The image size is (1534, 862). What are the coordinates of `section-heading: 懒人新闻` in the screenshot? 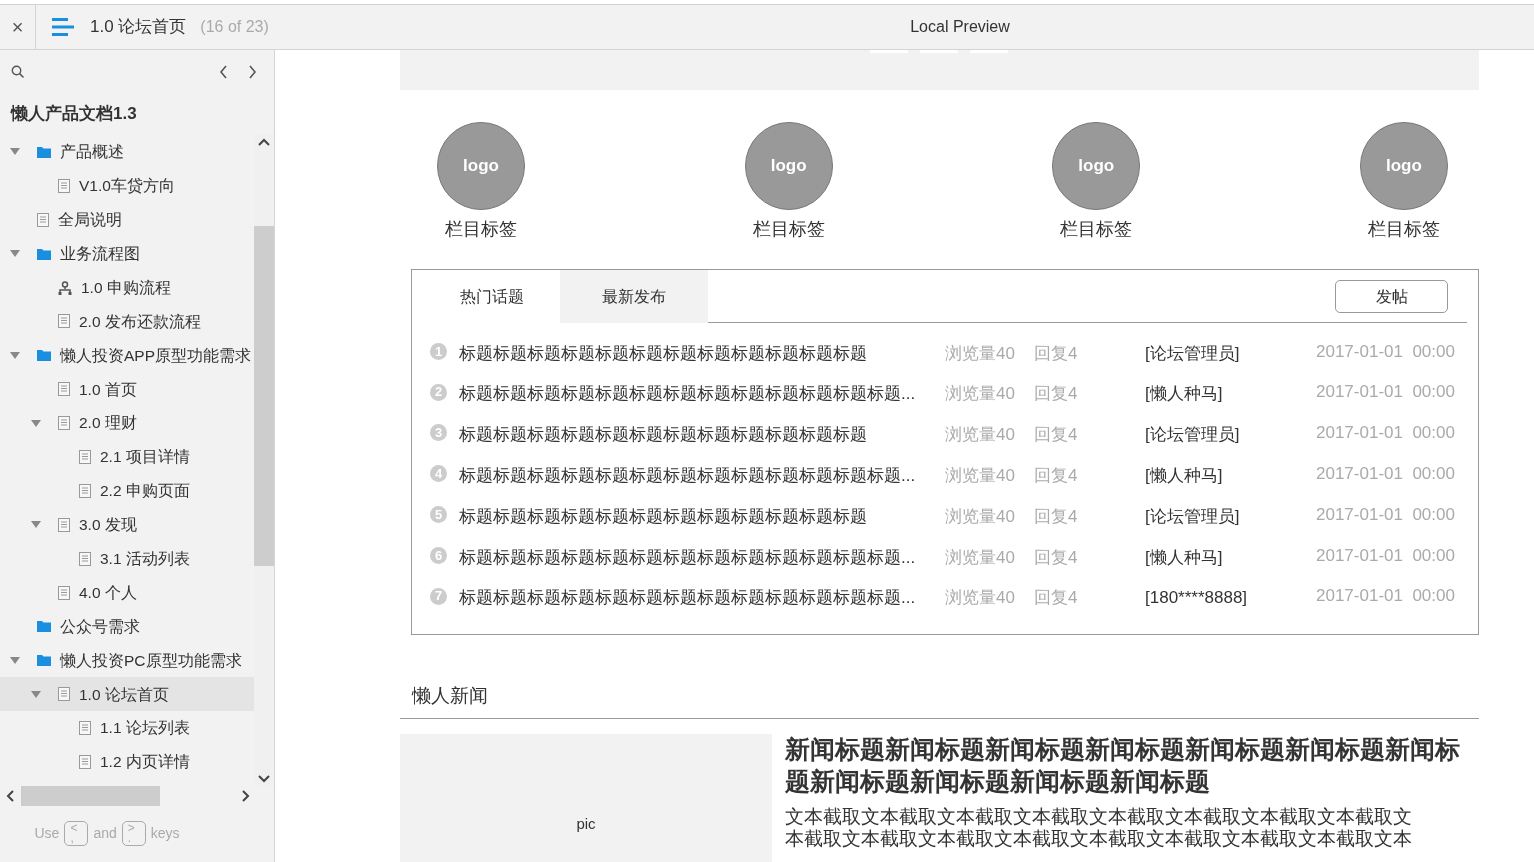 It's located at (450, 696).